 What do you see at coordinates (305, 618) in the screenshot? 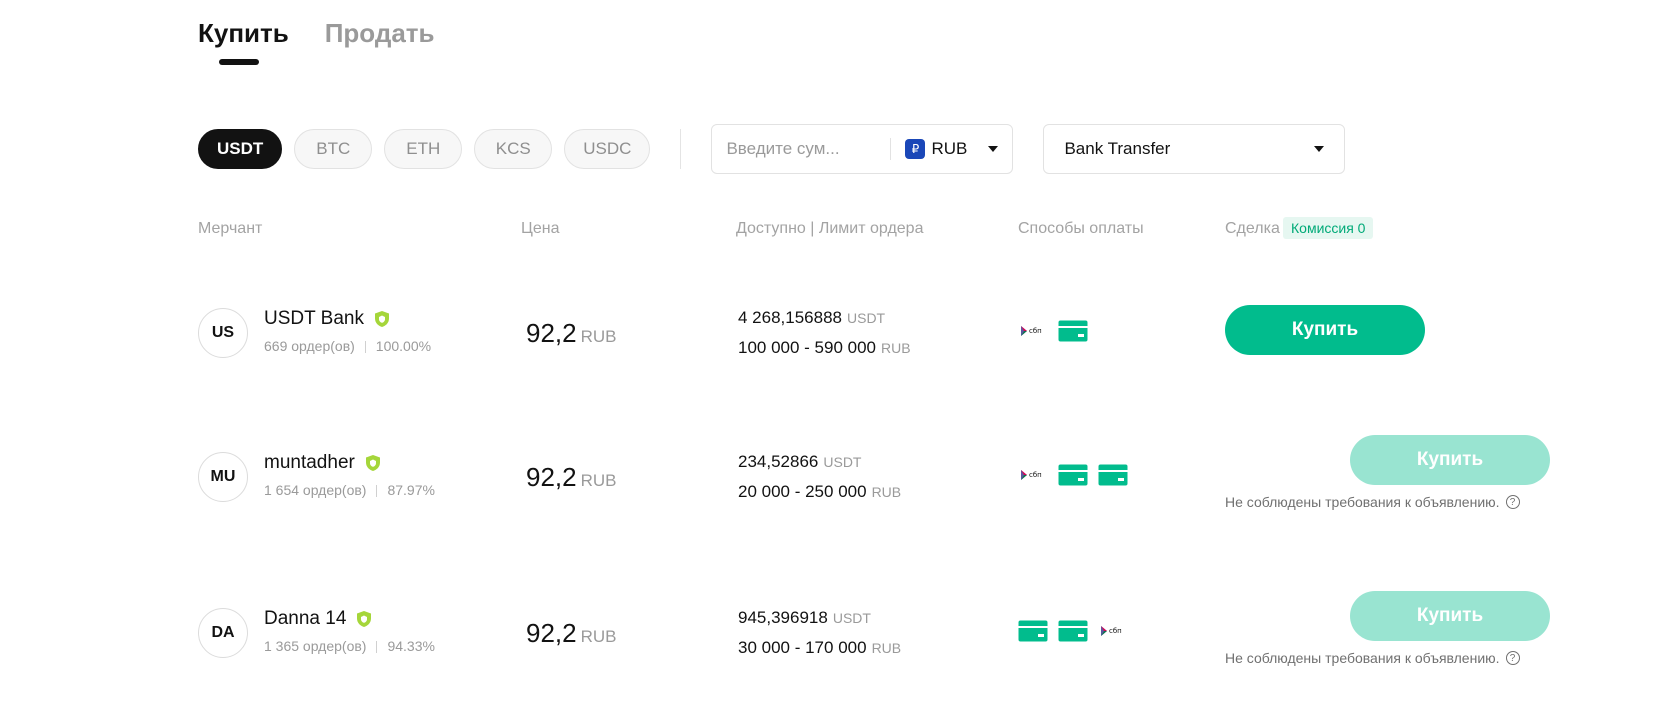
I see `merchant-name-text: Danna 14` at bounding box center [305, 618].